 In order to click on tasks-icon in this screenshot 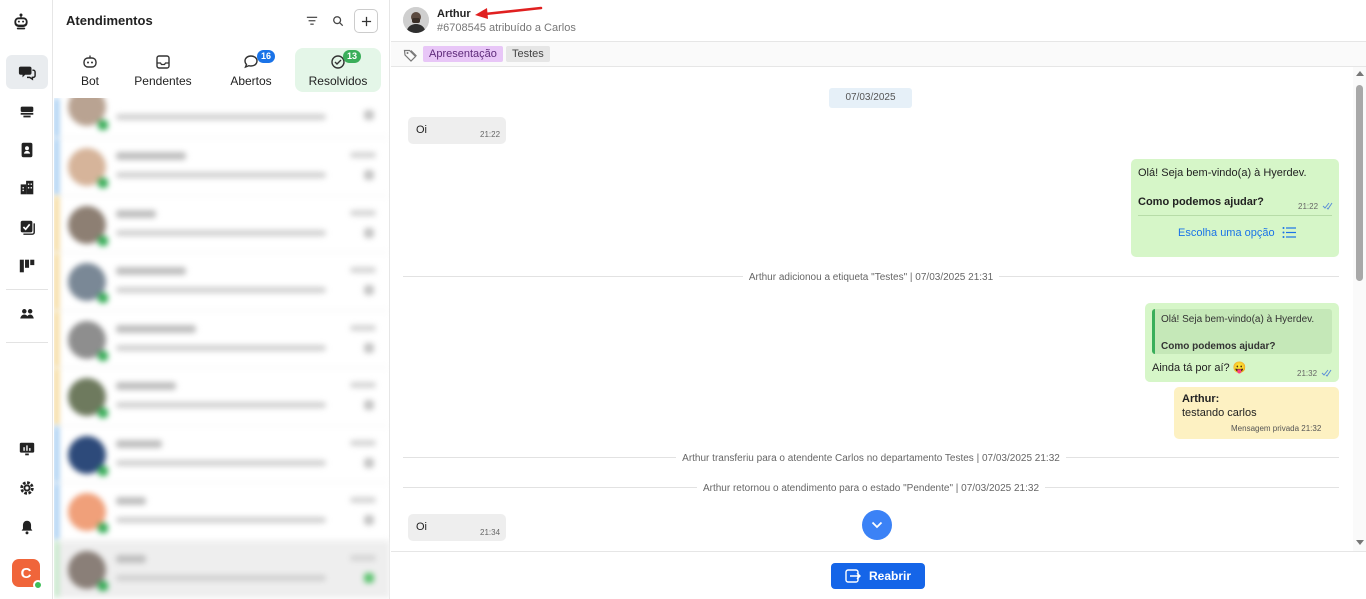, I will do `click(27, 227)`.